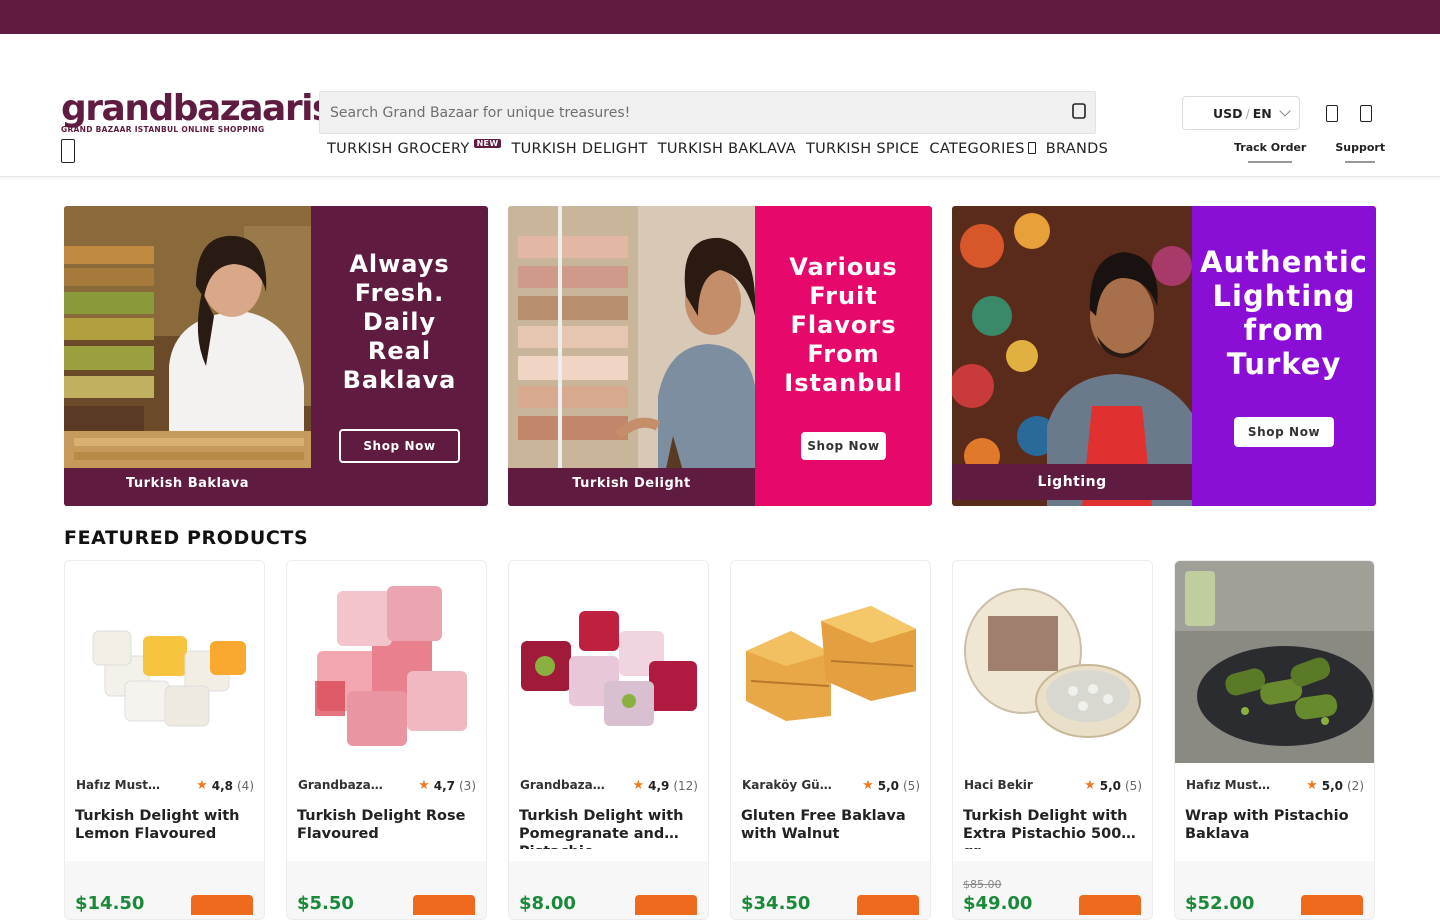 This screenshot has height=920, width=1440. Describe the element at coordinates (788, 785) in the screenshot. I see `product-brand: Karaköy Güllüoğlu` at that location.